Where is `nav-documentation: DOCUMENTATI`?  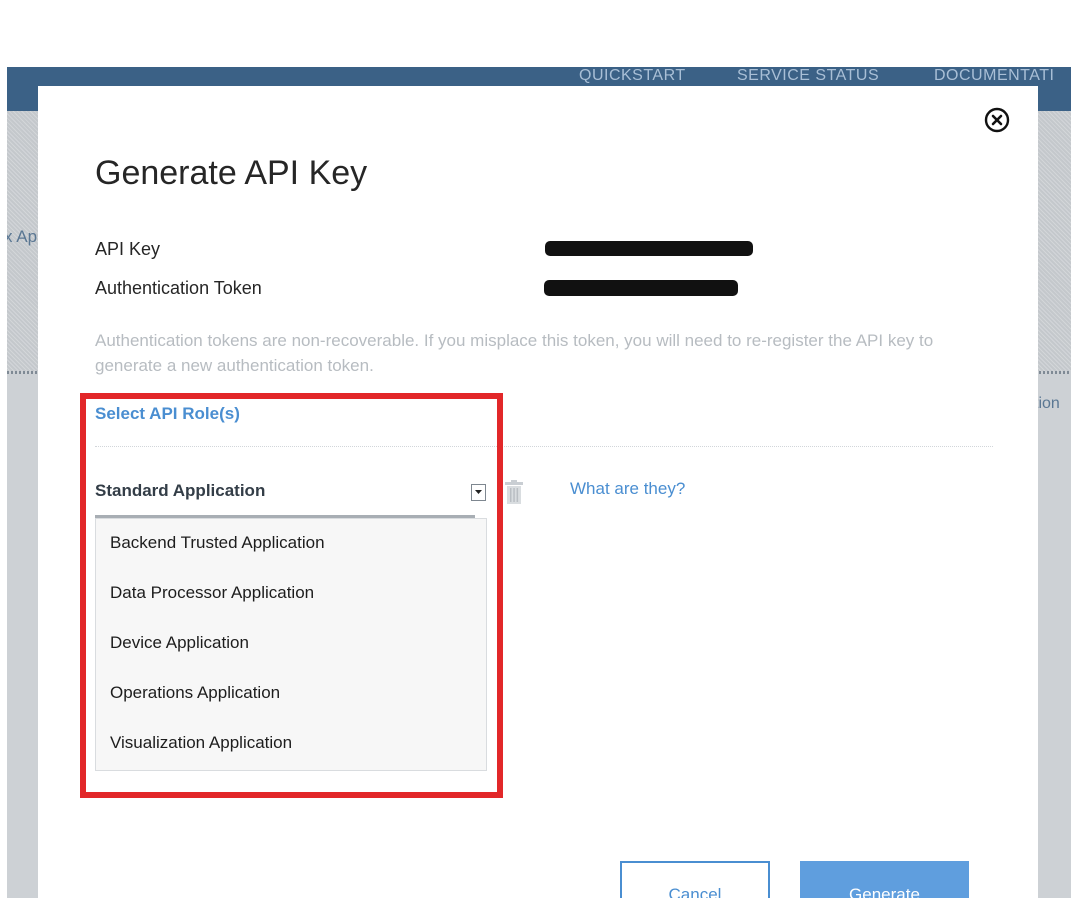 nav-documentation: DOCUMENTATI is located at coordinates (994, 76).